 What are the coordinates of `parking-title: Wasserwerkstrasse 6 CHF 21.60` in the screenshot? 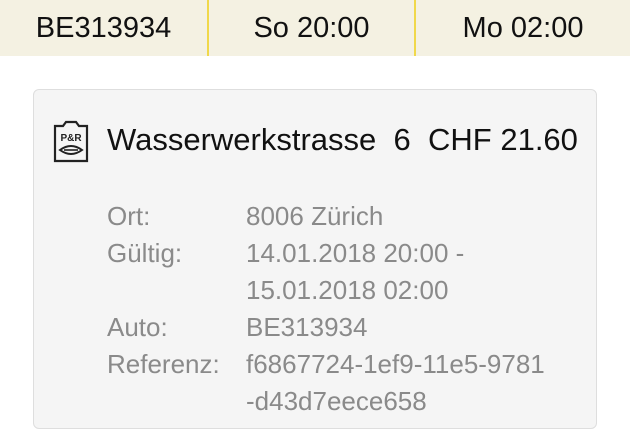 It's located at (342, 140).